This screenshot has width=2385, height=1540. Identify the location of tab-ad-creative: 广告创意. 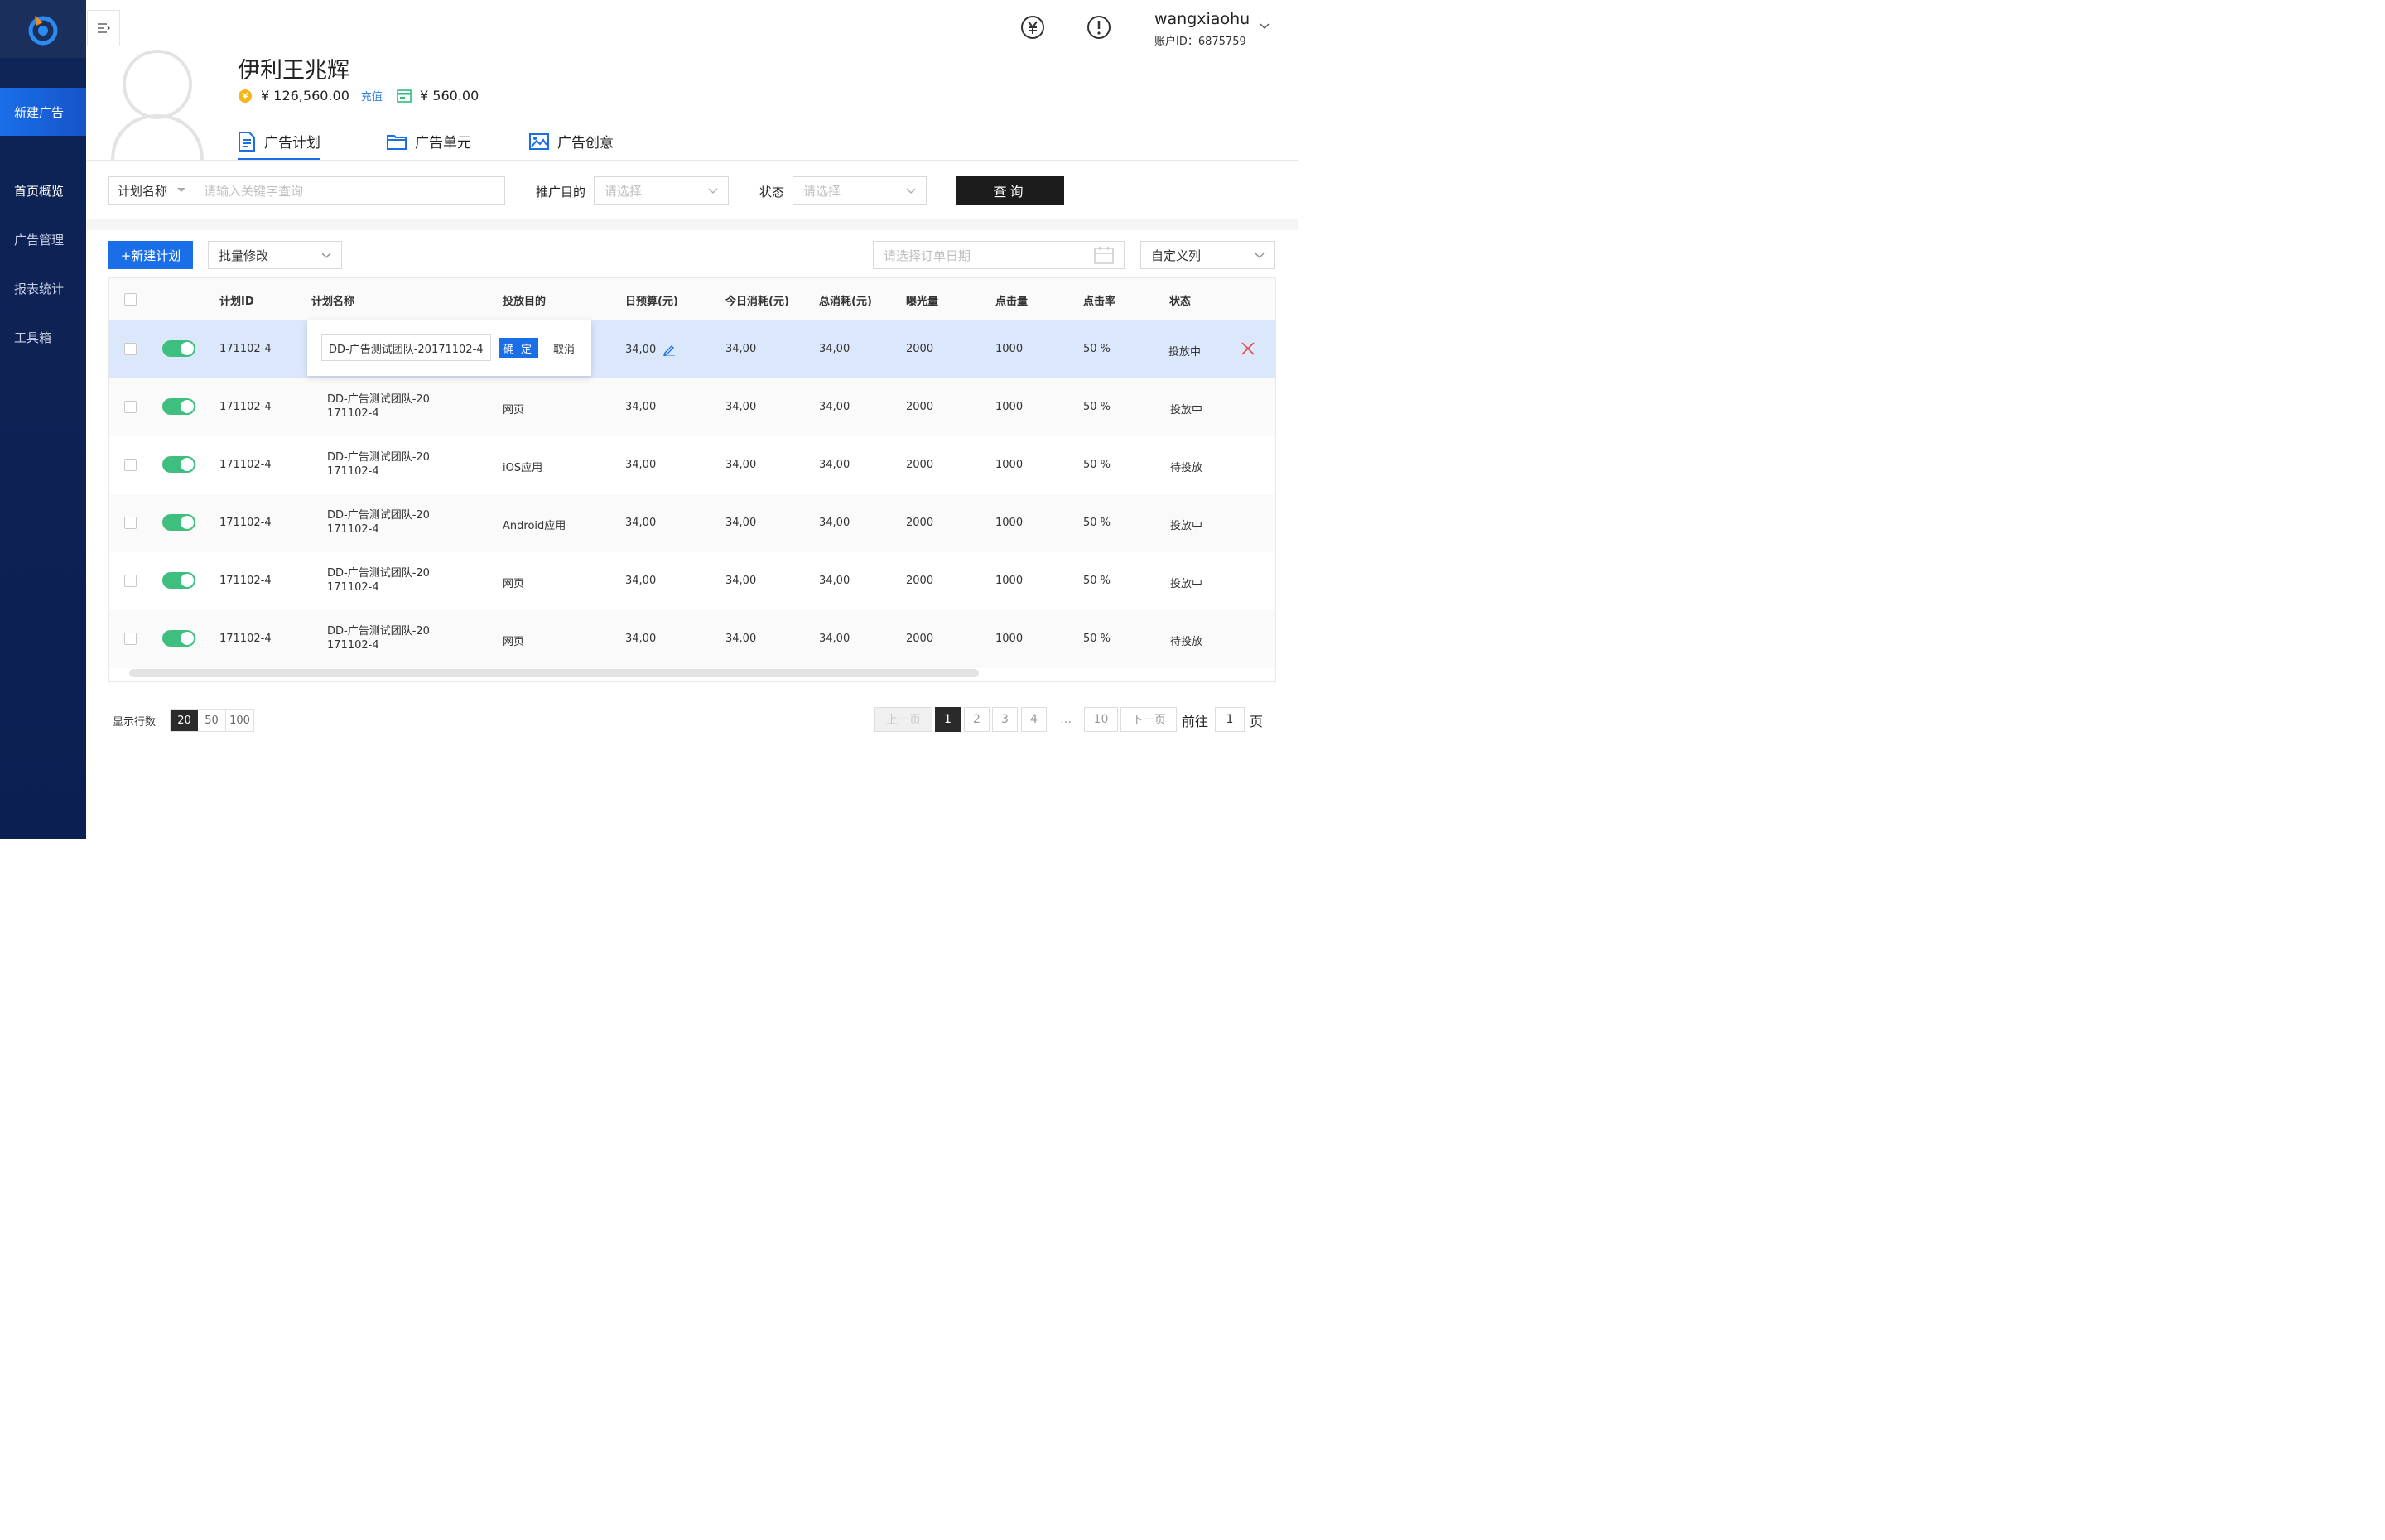
(571, 145).